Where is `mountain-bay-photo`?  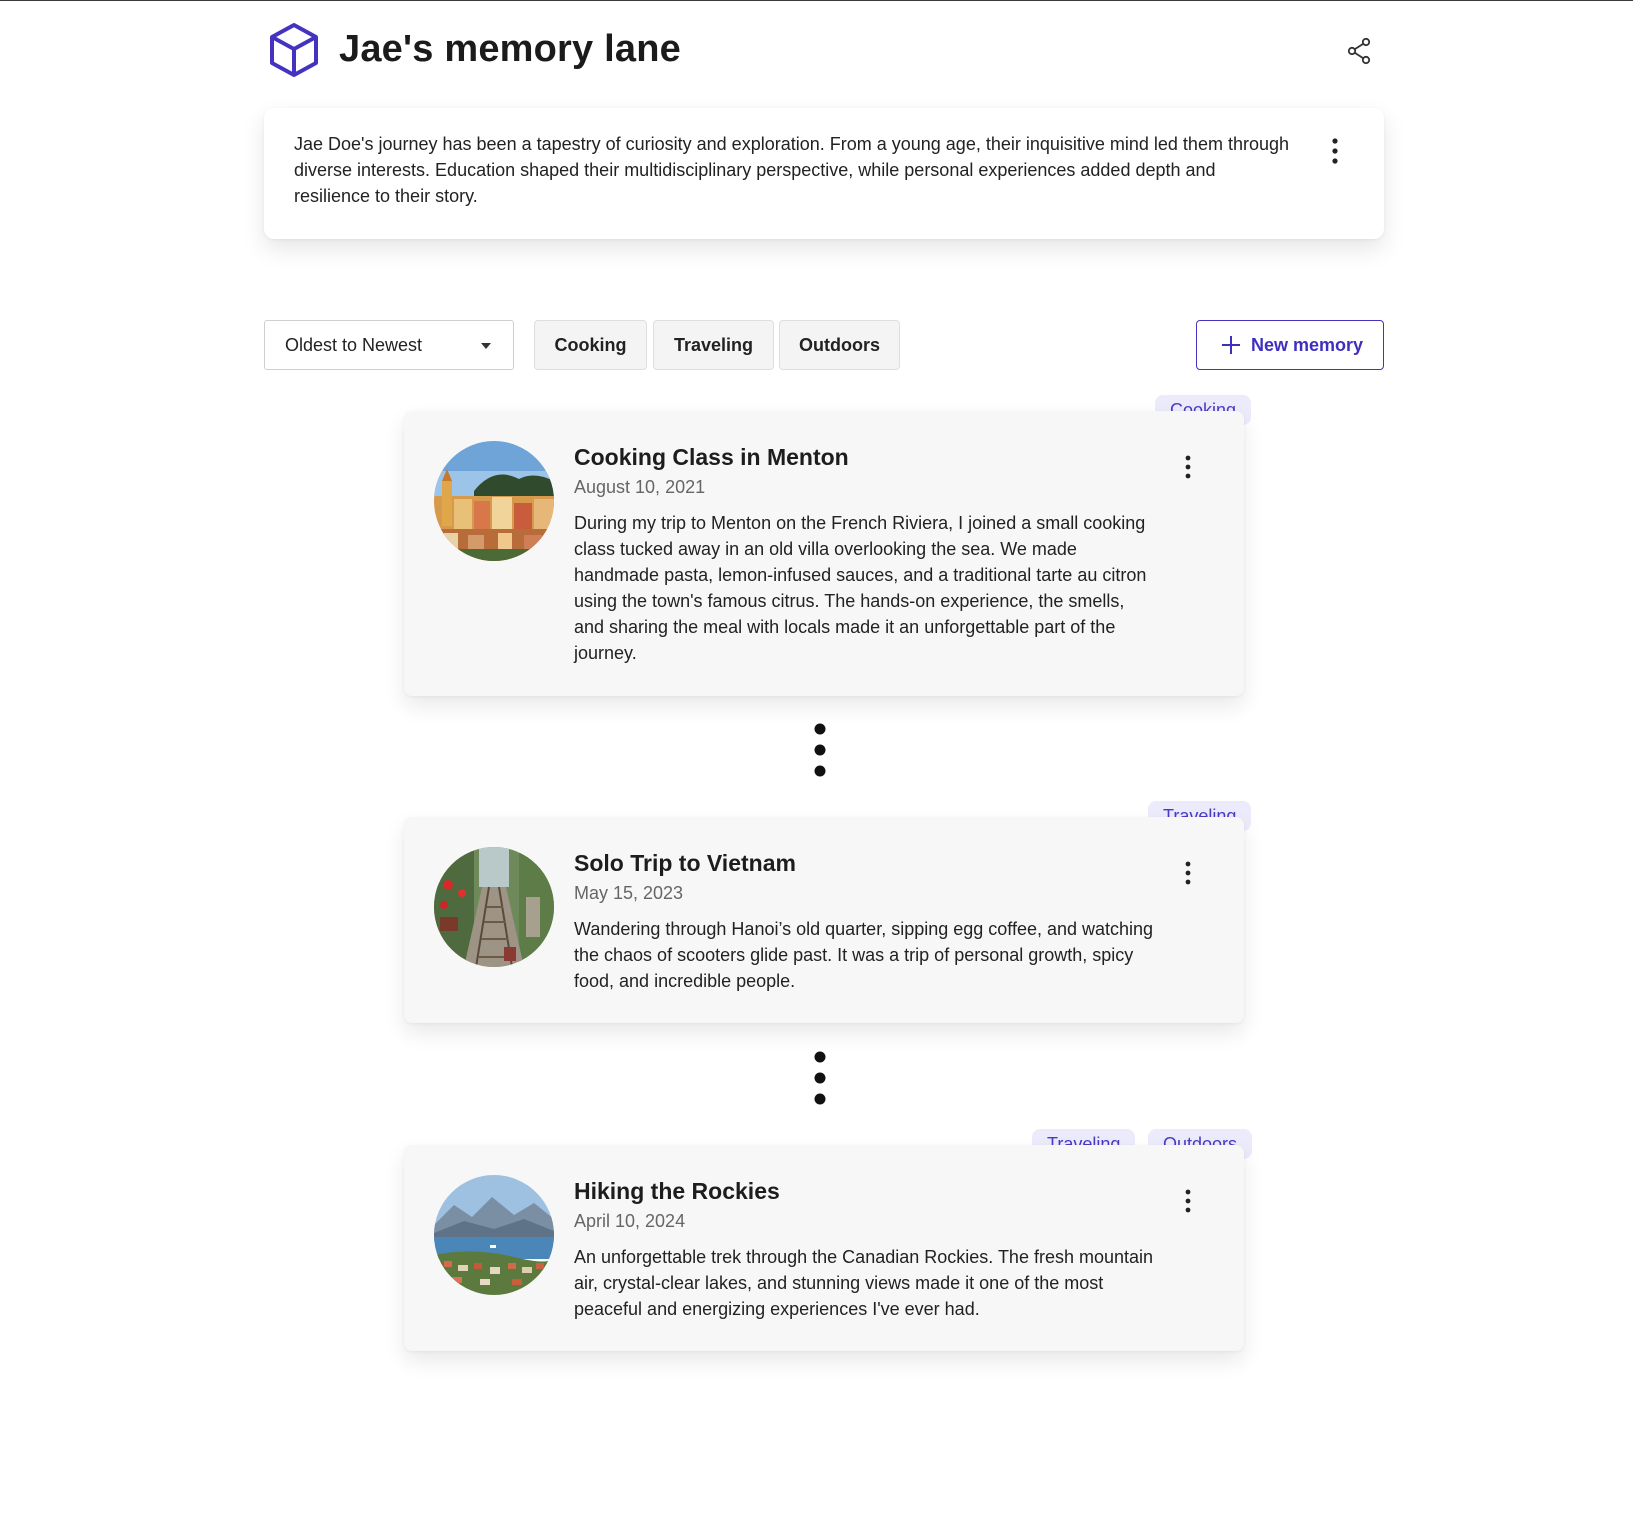 mountain-bay-photo is located at coordinates (494, 1235).